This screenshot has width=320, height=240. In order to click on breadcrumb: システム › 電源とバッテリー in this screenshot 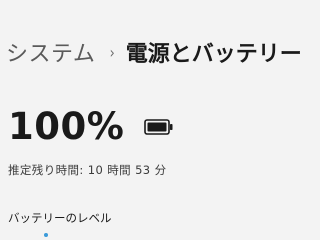, I will do `click(154, 52)`.